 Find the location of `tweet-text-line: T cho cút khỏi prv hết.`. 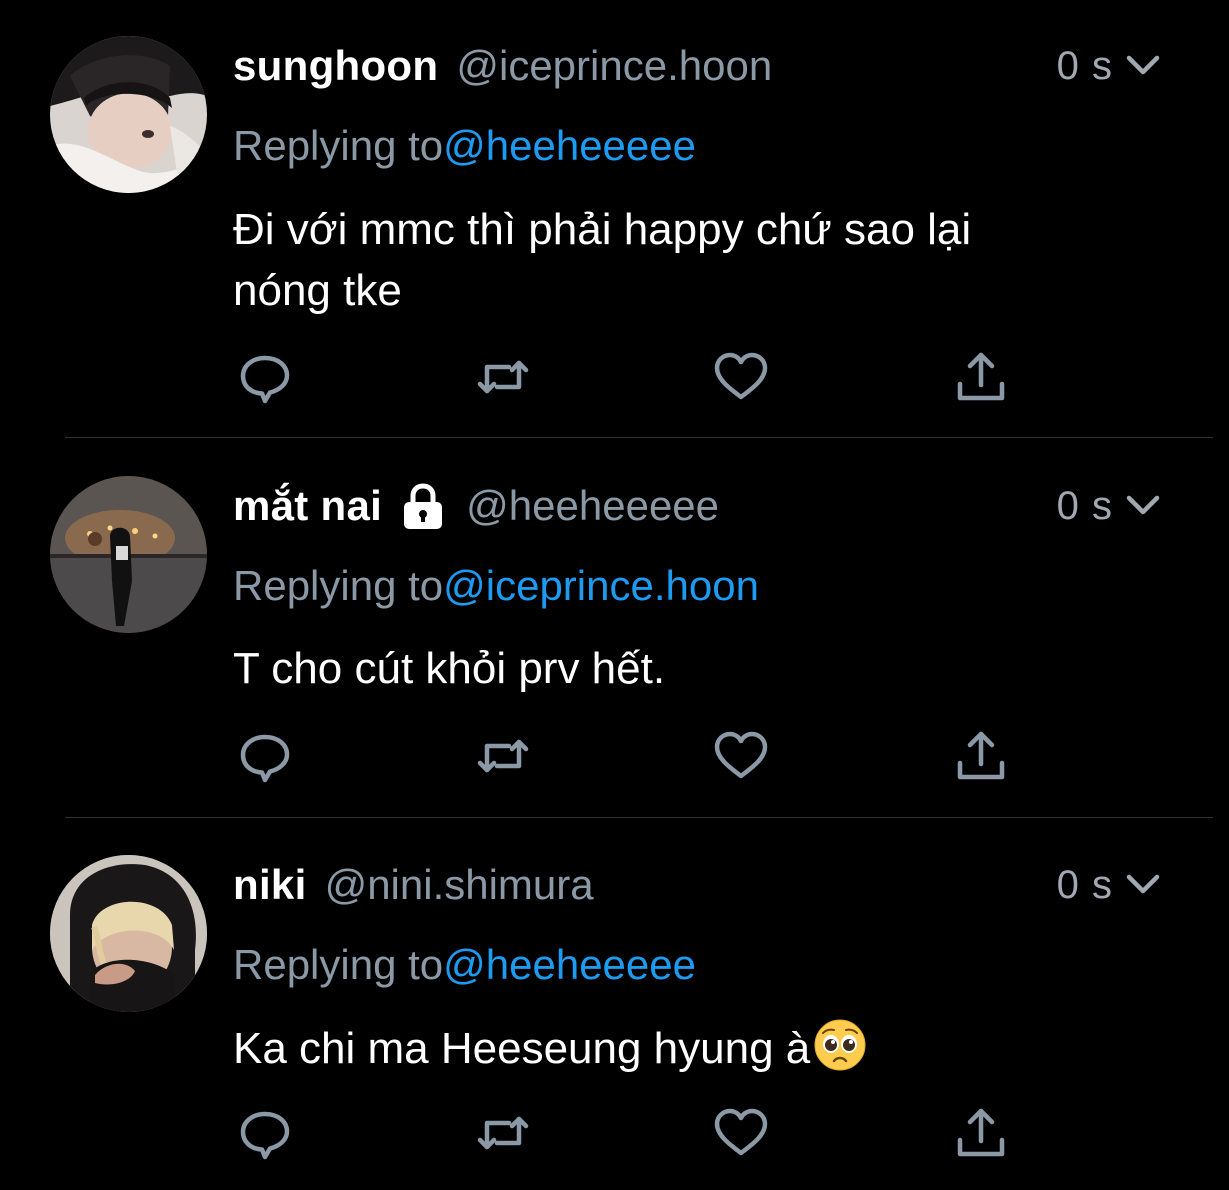

tweet-text-line: T cho cút khỏi prv hết. is located at coordinates (449, 668).